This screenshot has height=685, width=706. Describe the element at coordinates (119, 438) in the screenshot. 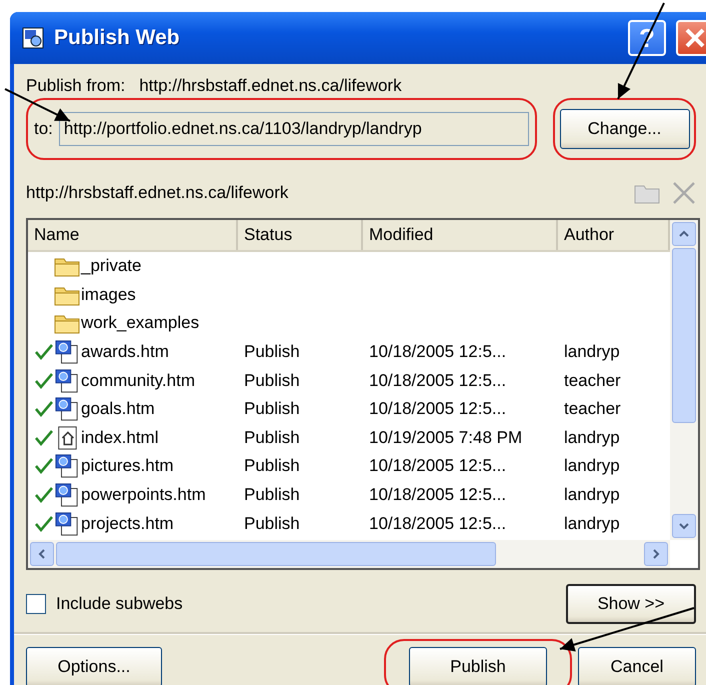

I see `file-name: index.html` at that location.